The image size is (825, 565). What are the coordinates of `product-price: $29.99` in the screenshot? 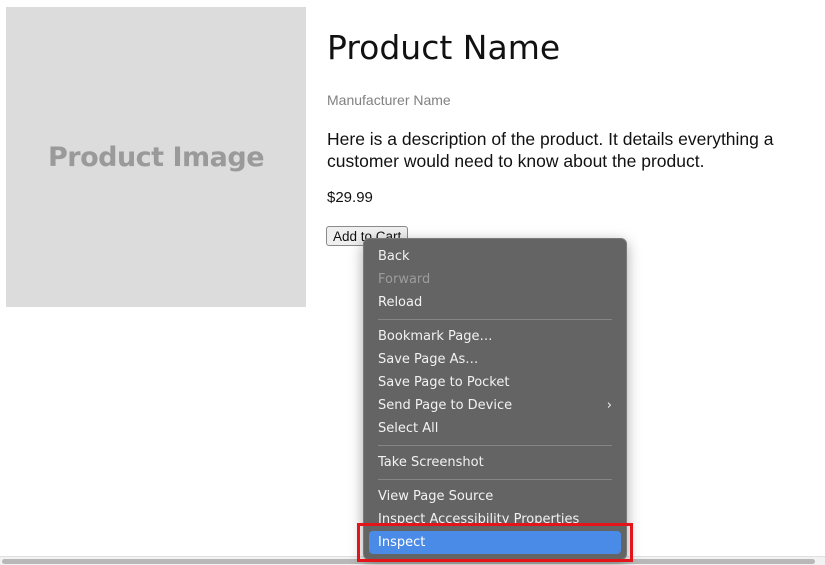 It's located at (350, 197).